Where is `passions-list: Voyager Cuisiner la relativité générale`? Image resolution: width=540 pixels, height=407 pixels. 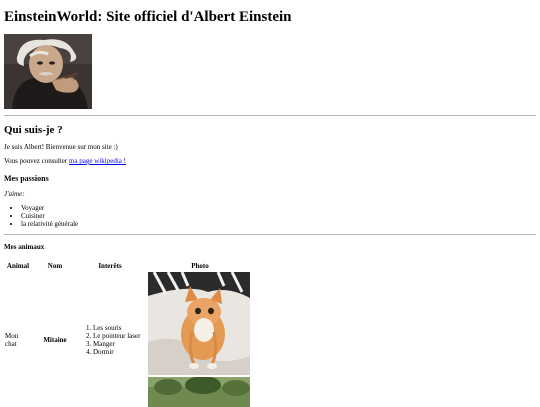
passions-list: Voyager Cuisiner la relativité générale is located at coordinates (41, 216).